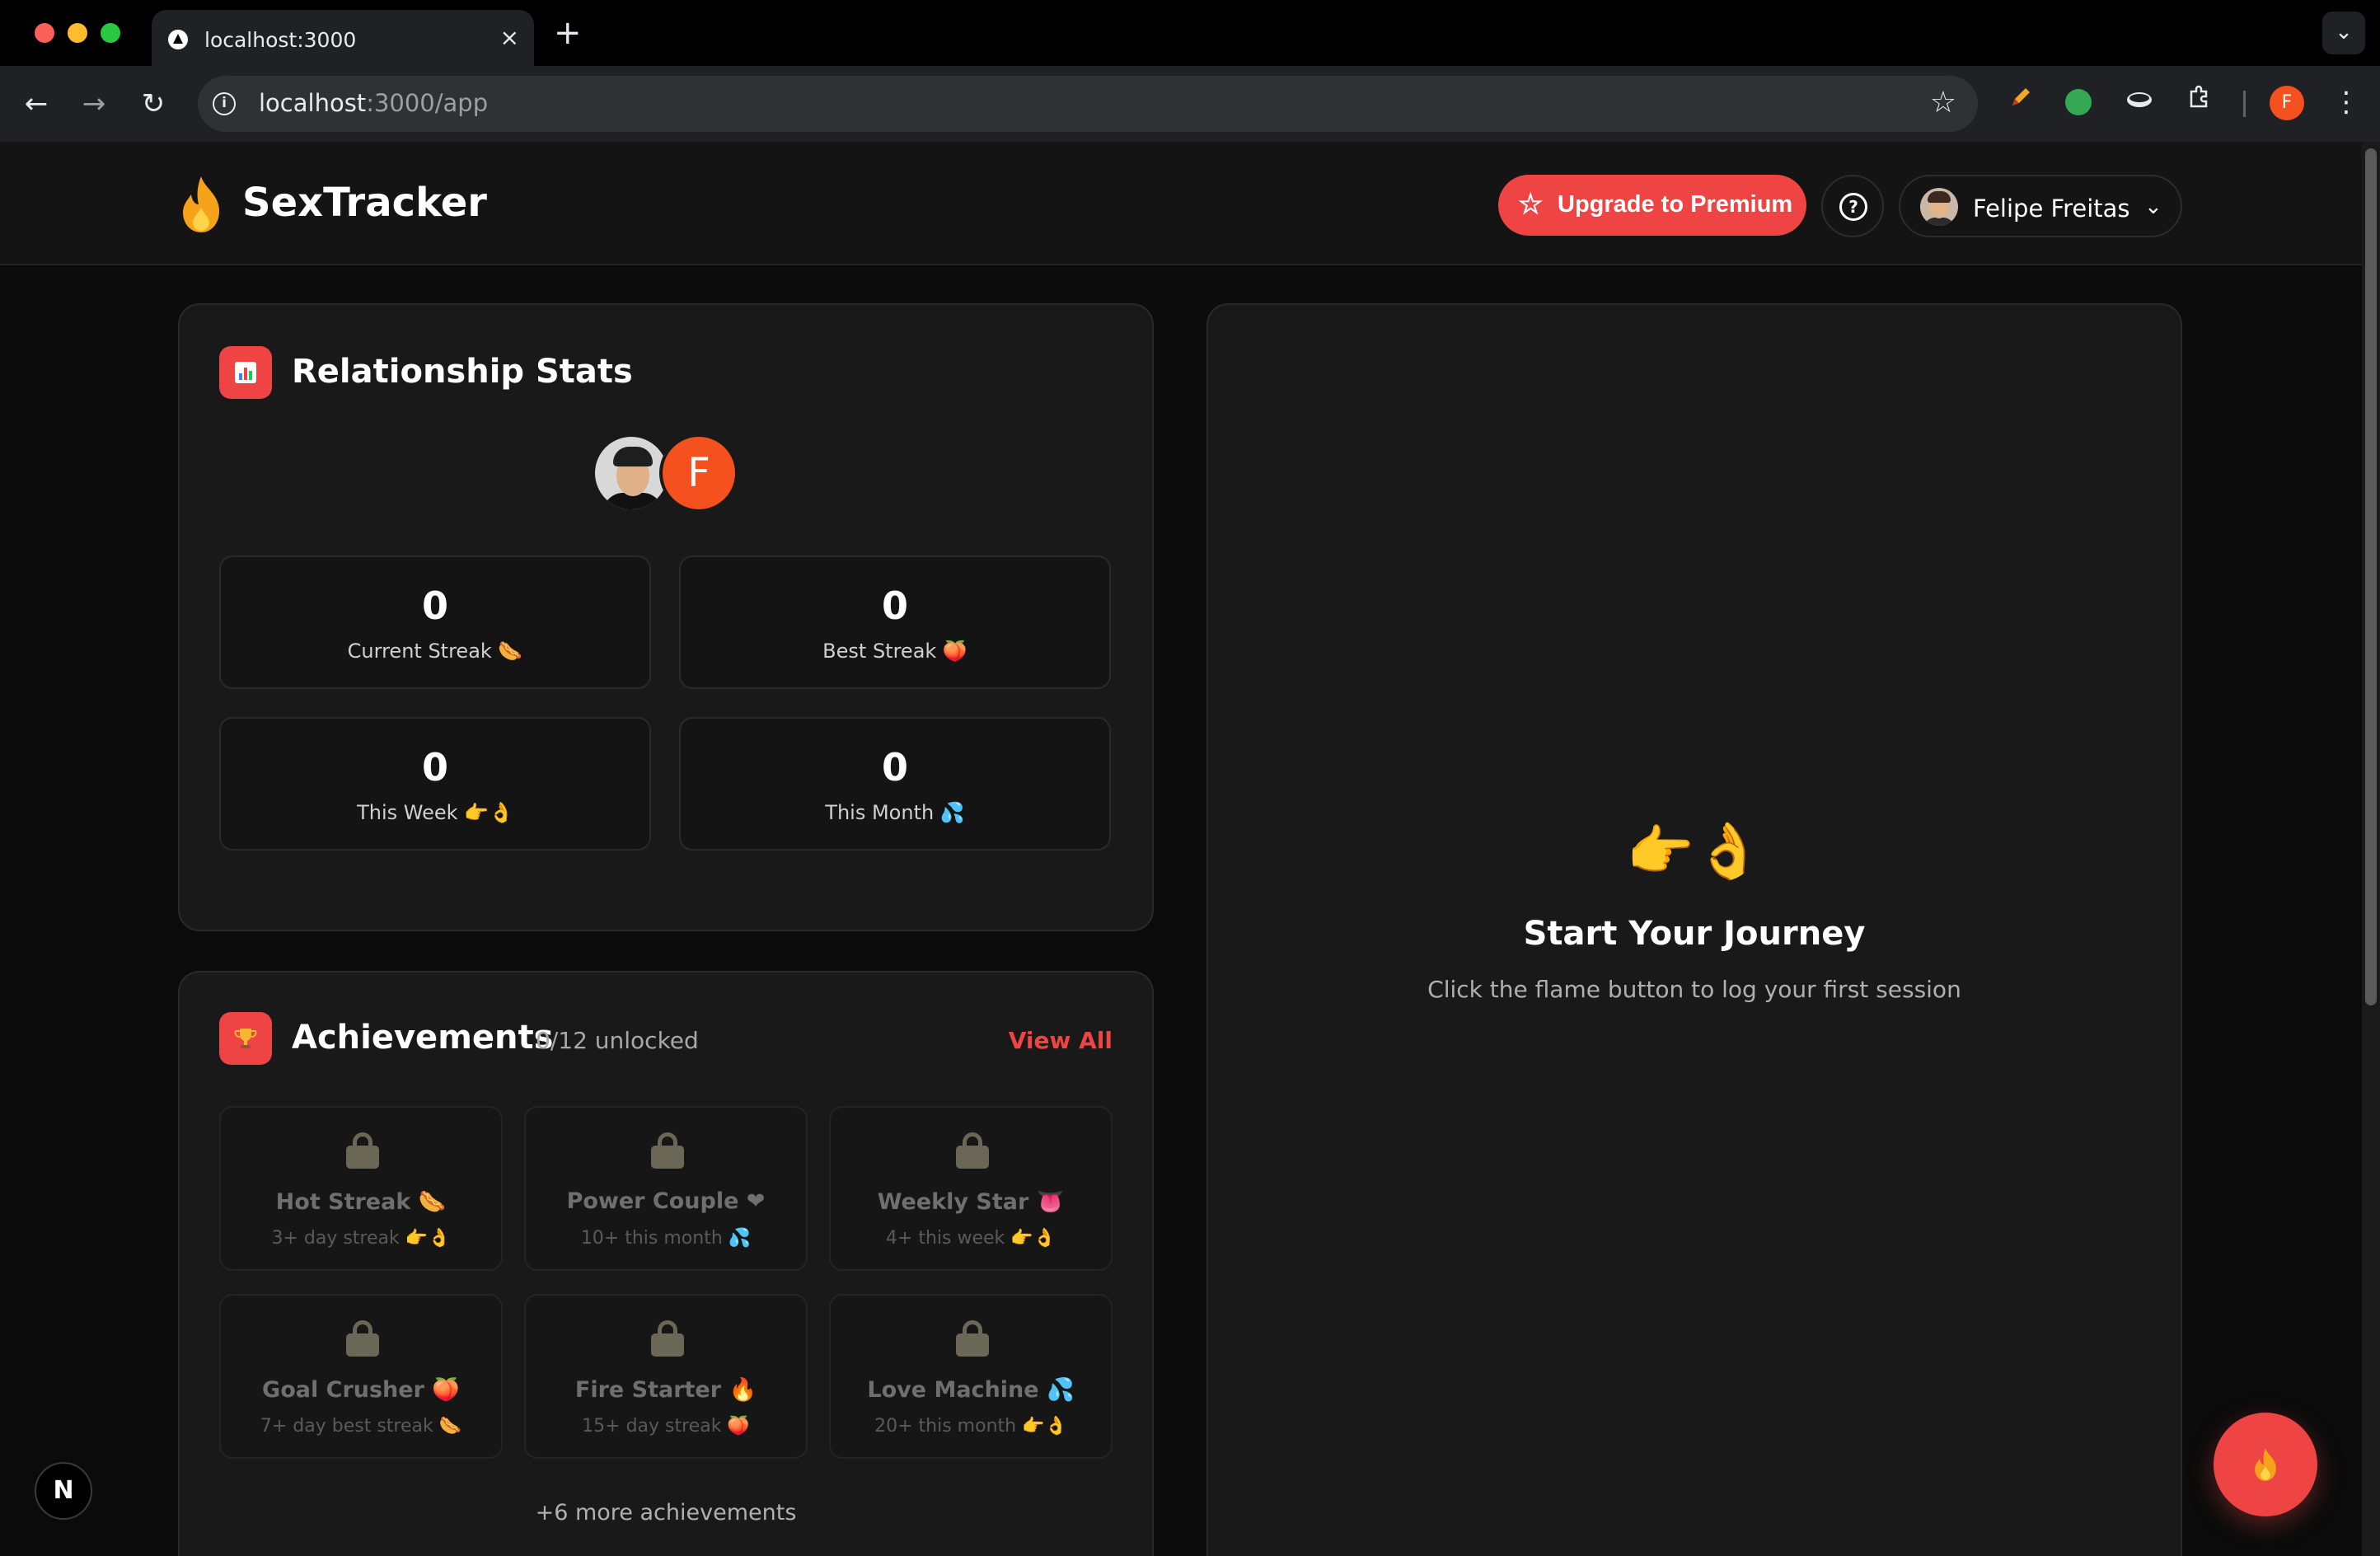 The height and width of the screenshot is (1556, 2380). What do you see at coordinates (361, 1189) in the screenshot?
I see `achievement-tile: Hot Streak 🌭 3+ day streak 👉👌` at bounding box center [361, 1189].